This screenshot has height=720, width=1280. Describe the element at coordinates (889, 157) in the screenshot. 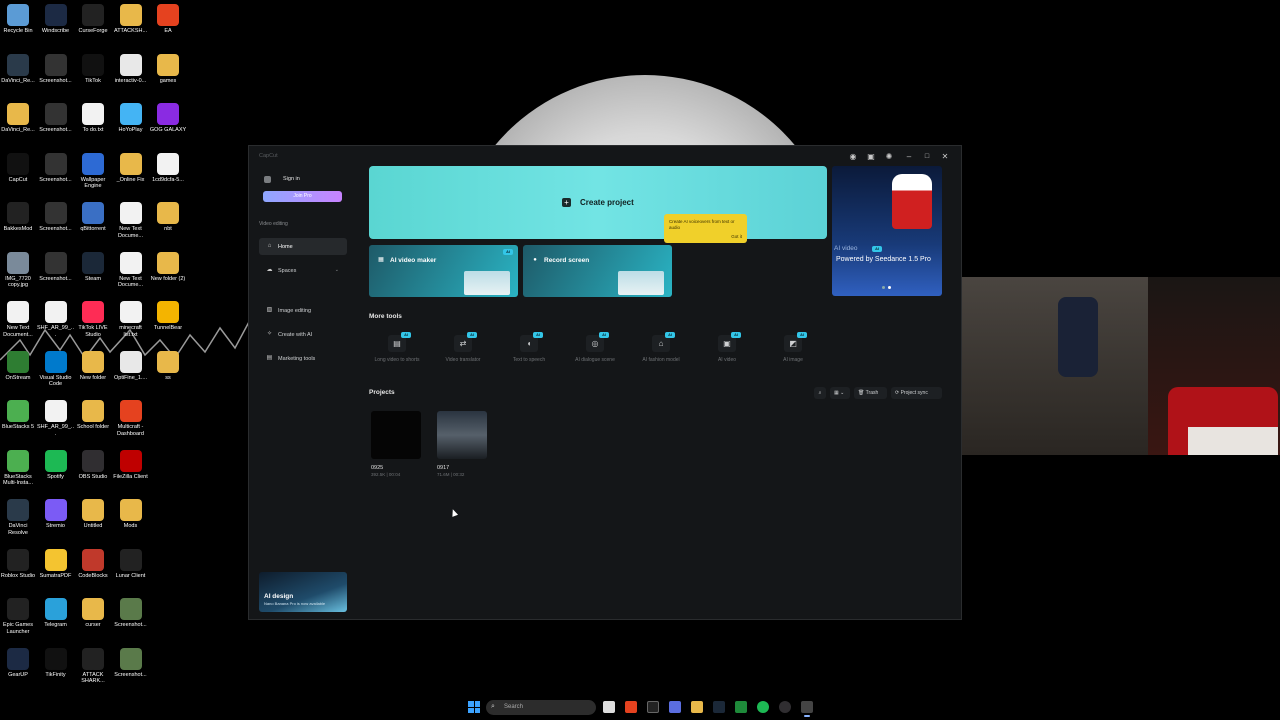

I see `settings-icon: ✺` at that location.